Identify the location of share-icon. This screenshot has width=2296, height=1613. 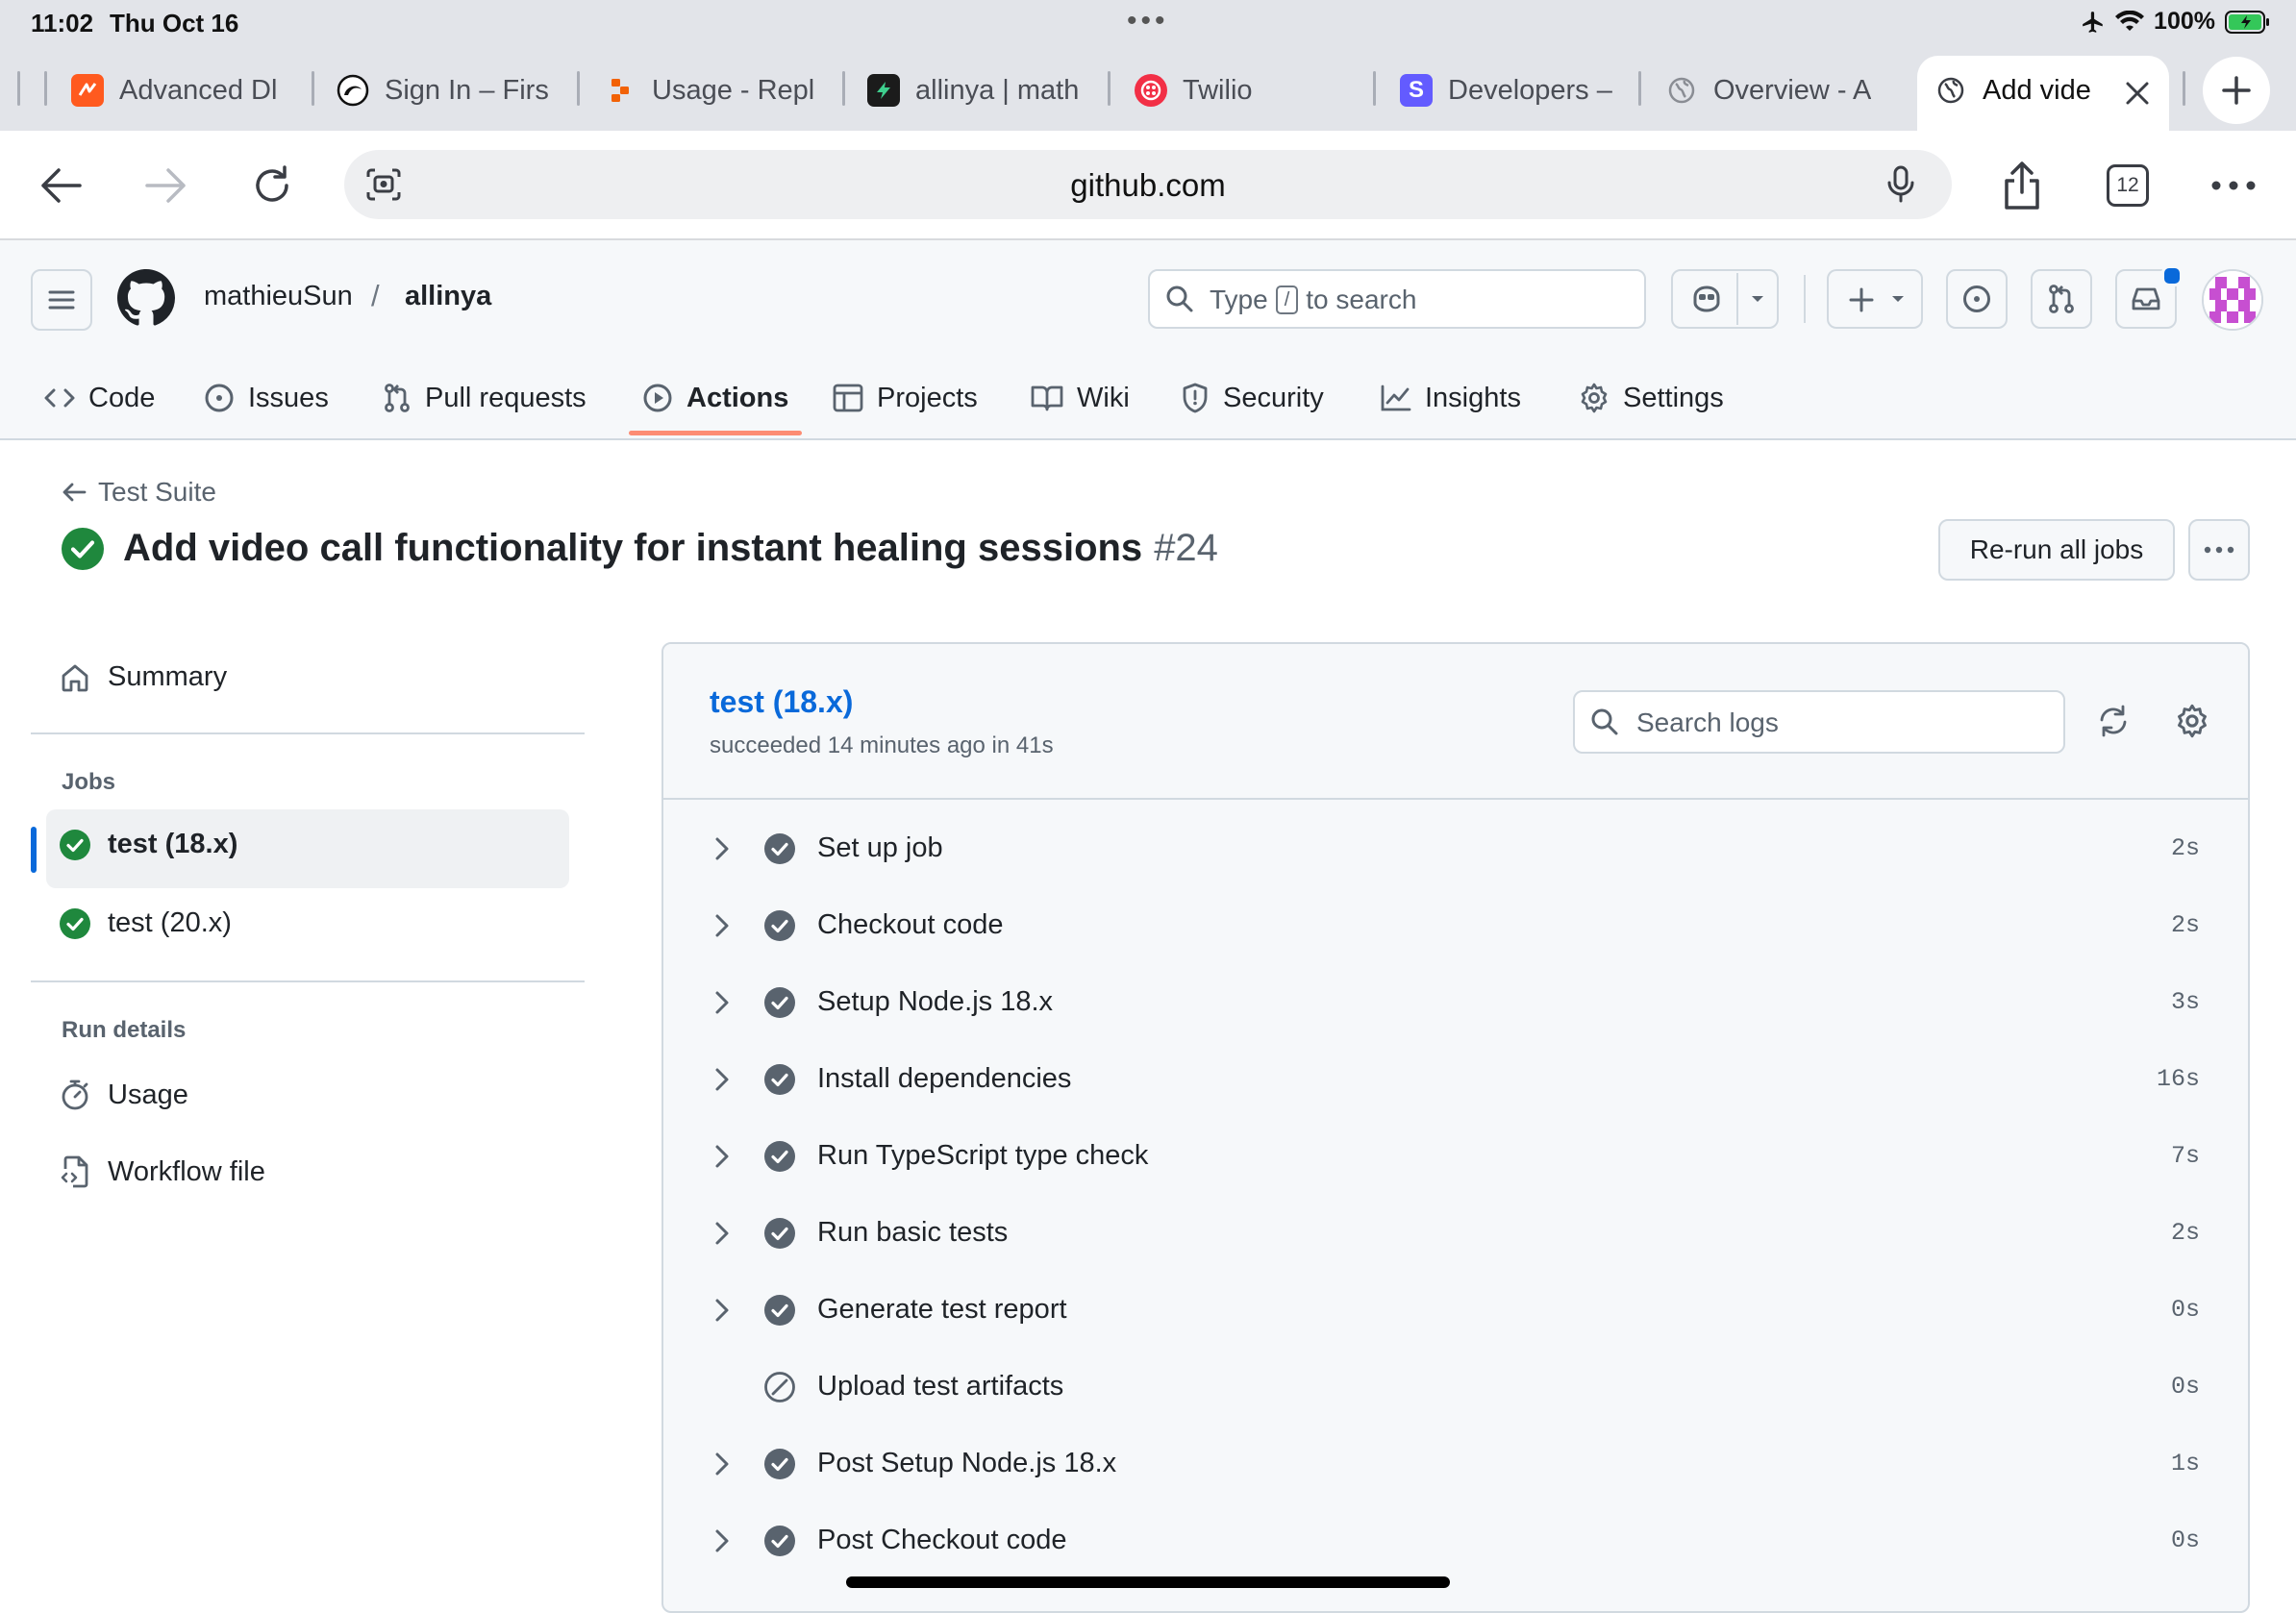
(2022, 185).